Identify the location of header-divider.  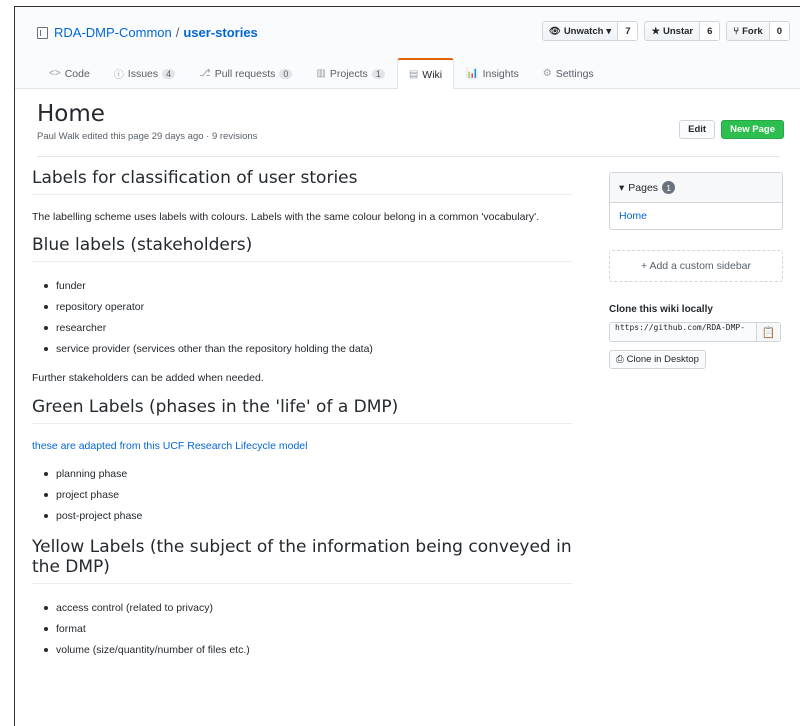
(408, 156).